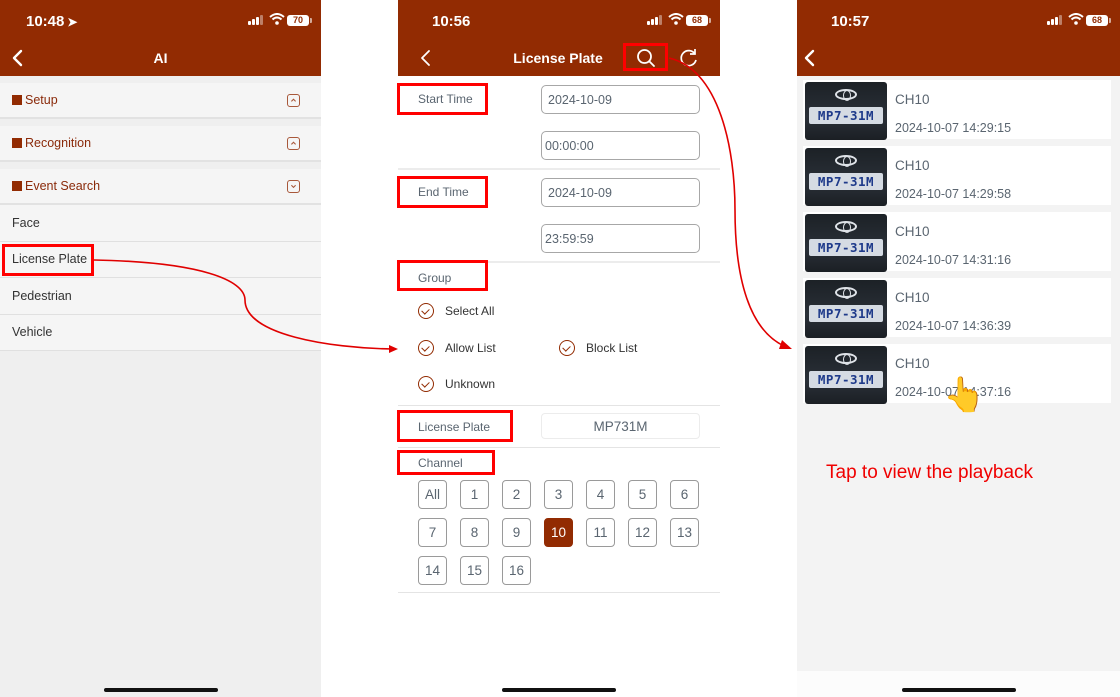 This screenshot has width=1120, height=697. I want to click on chevron-down-icon, so click(293, 186).